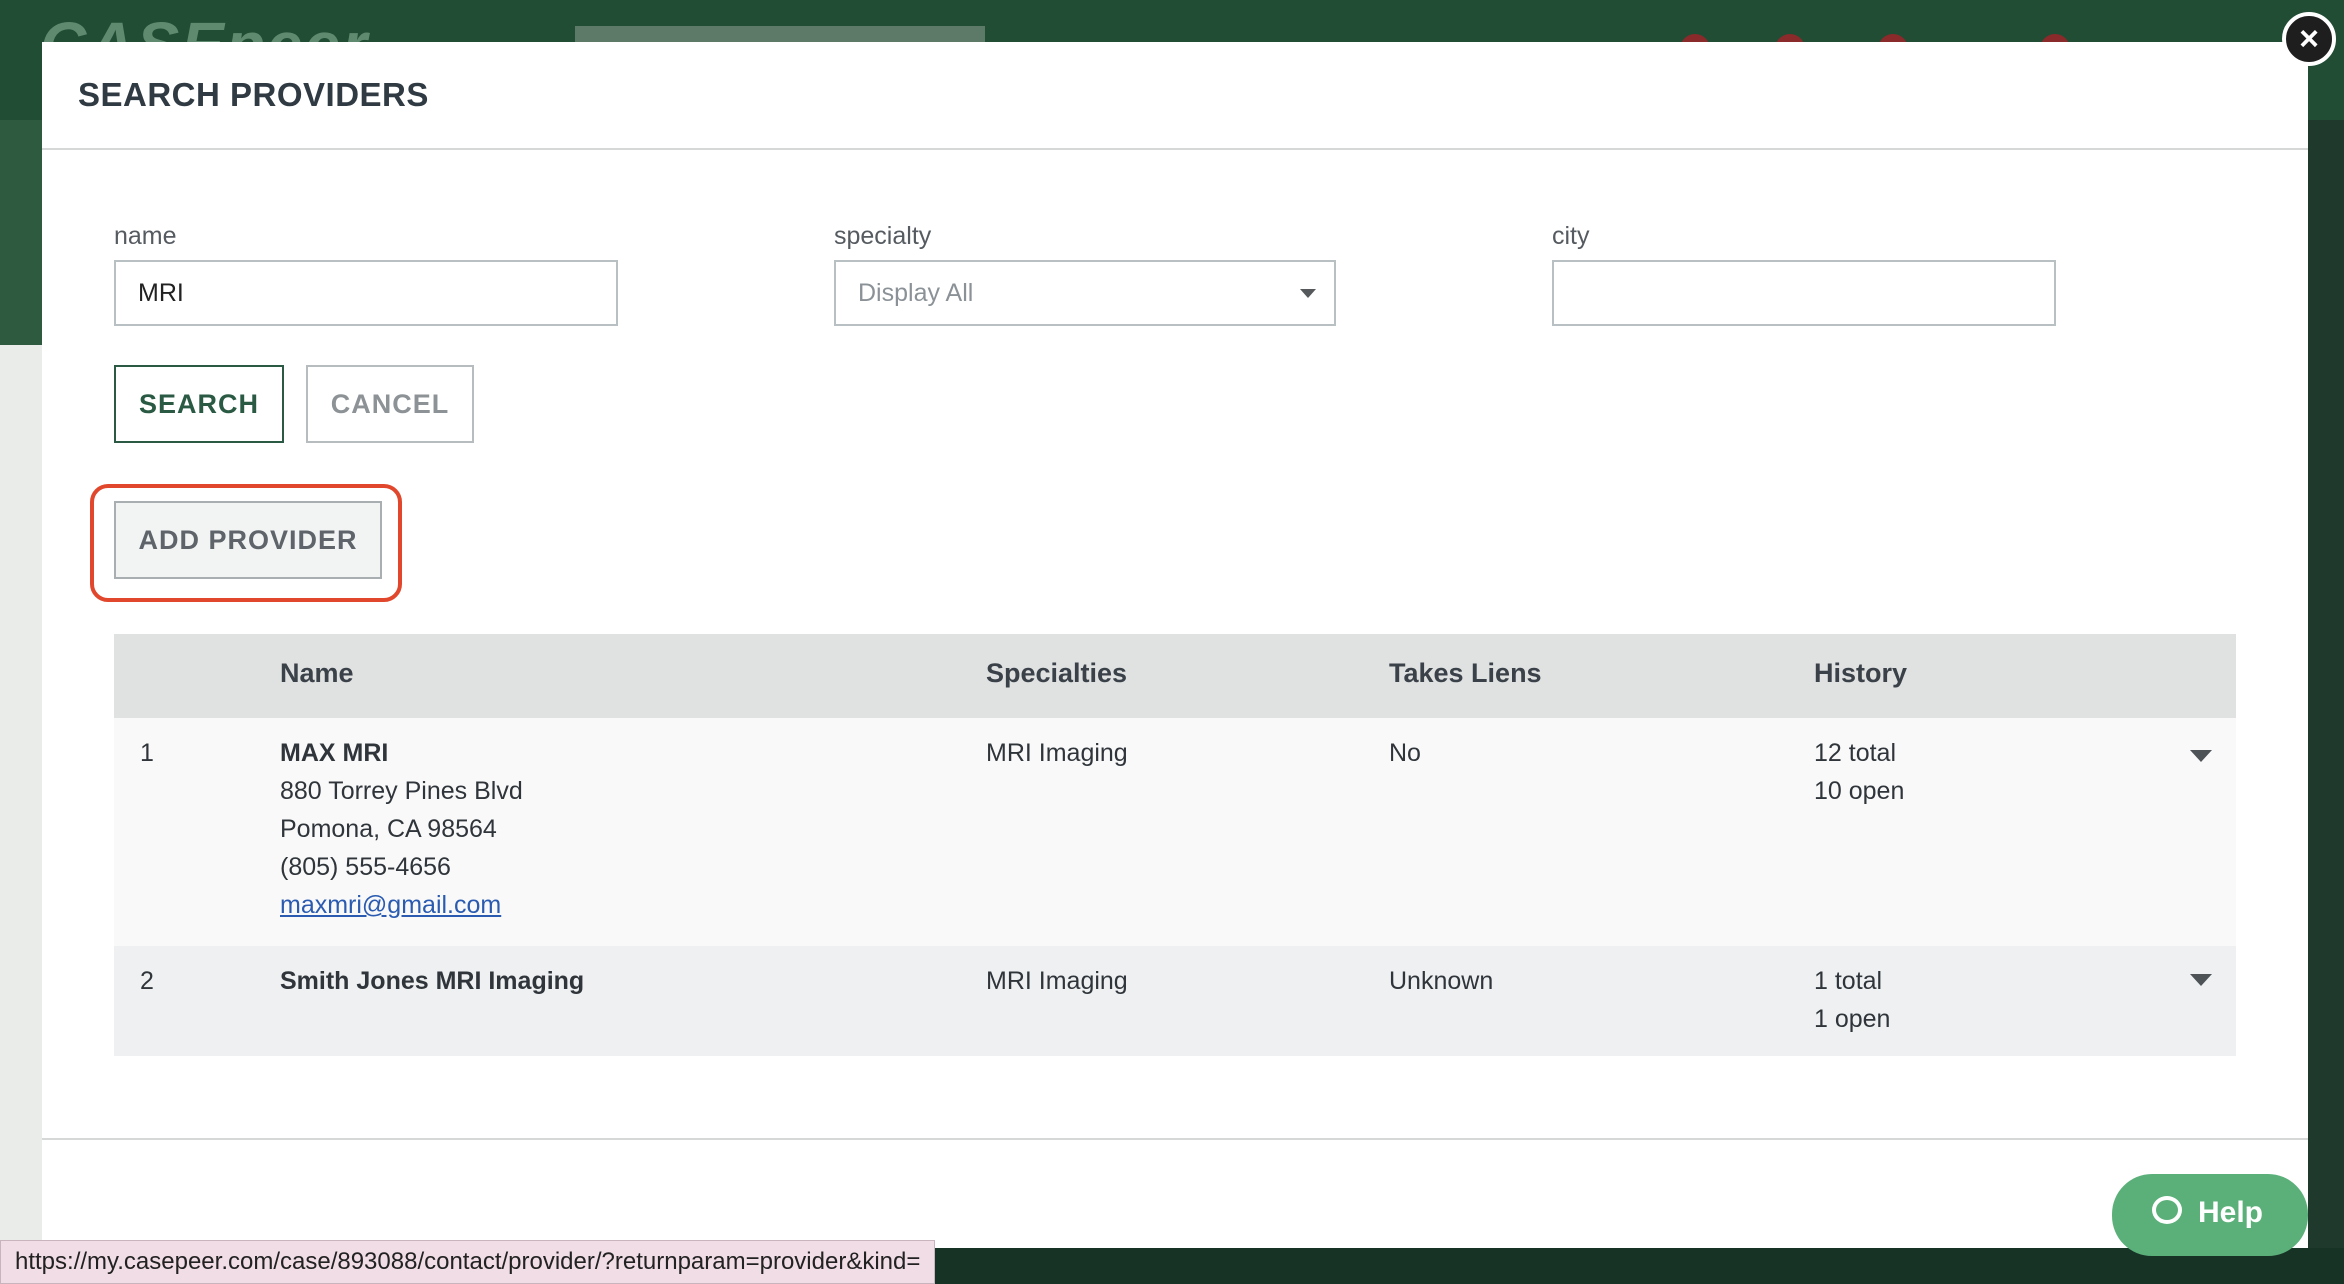 The image size is (2344, 1284). I want to click on chevron-down-icon, so click(1308, 293).